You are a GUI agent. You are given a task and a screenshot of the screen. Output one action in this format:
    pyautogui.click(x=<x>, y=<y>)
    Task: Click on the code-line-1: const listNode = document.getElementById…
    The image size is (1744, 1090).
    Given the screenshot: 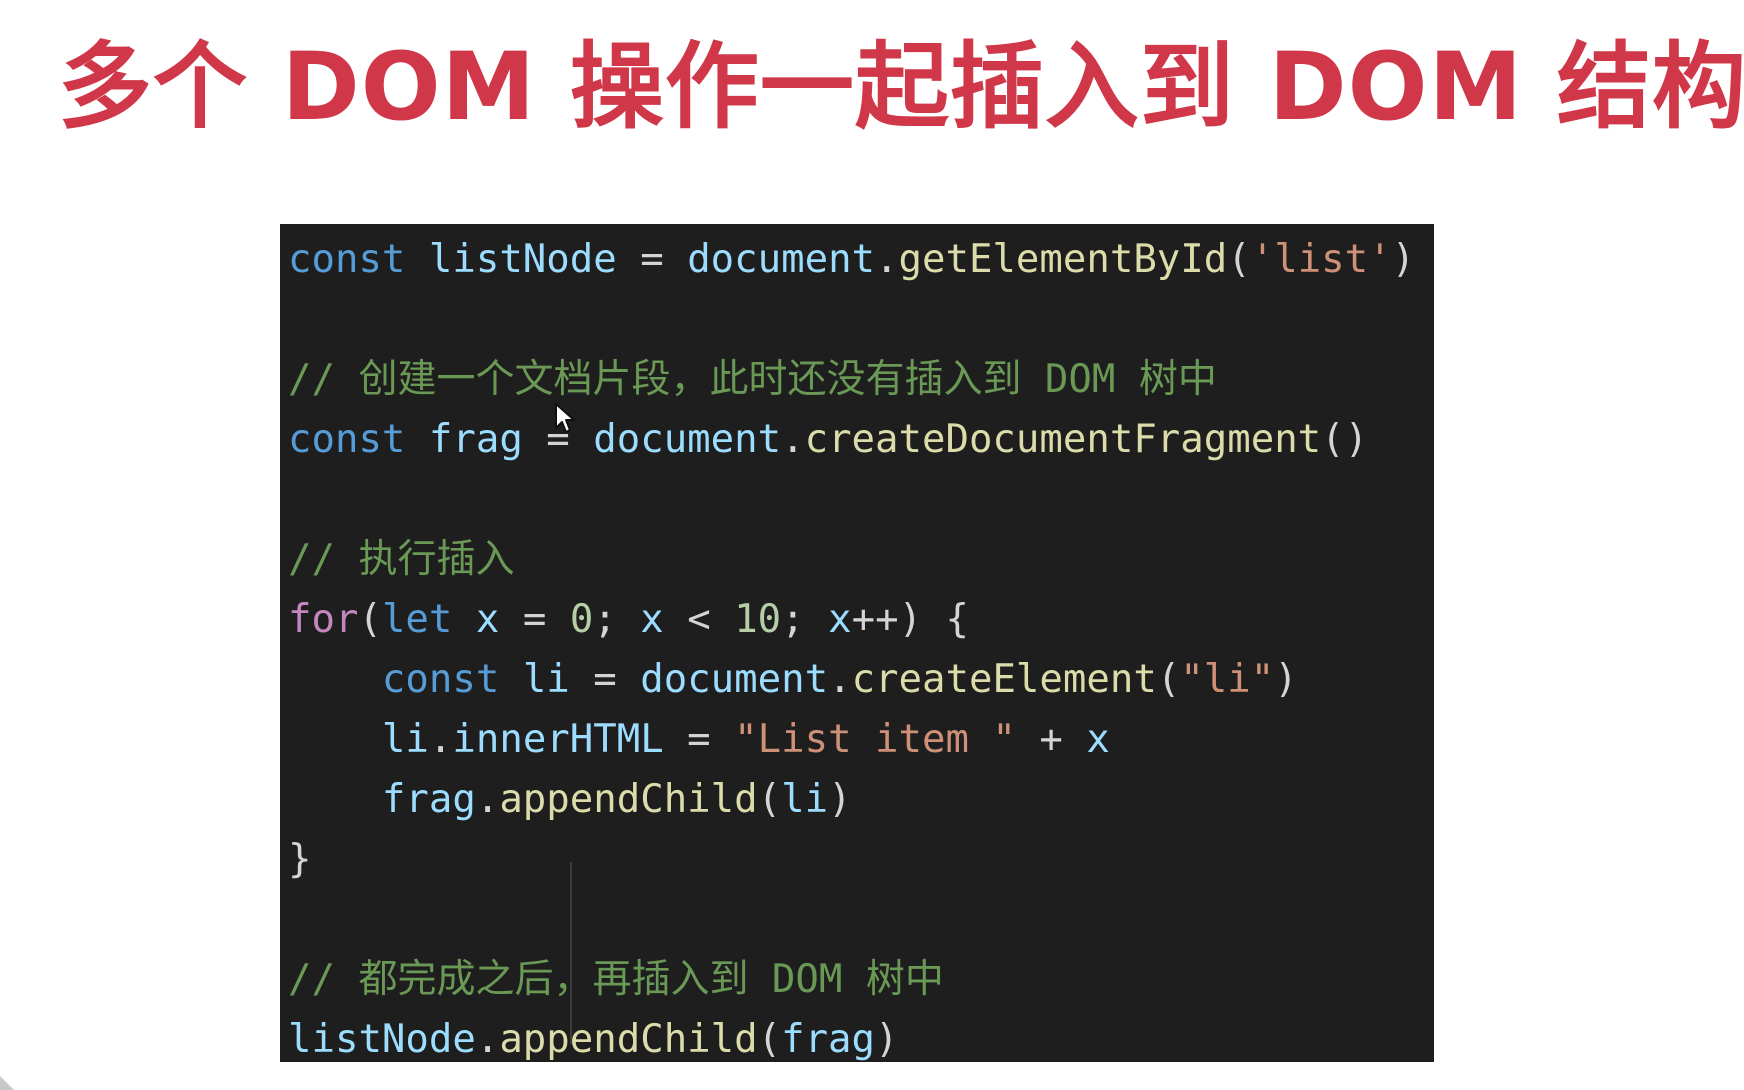 What is the action you would take?
    pyautogui.click(x=861, y=260)
    